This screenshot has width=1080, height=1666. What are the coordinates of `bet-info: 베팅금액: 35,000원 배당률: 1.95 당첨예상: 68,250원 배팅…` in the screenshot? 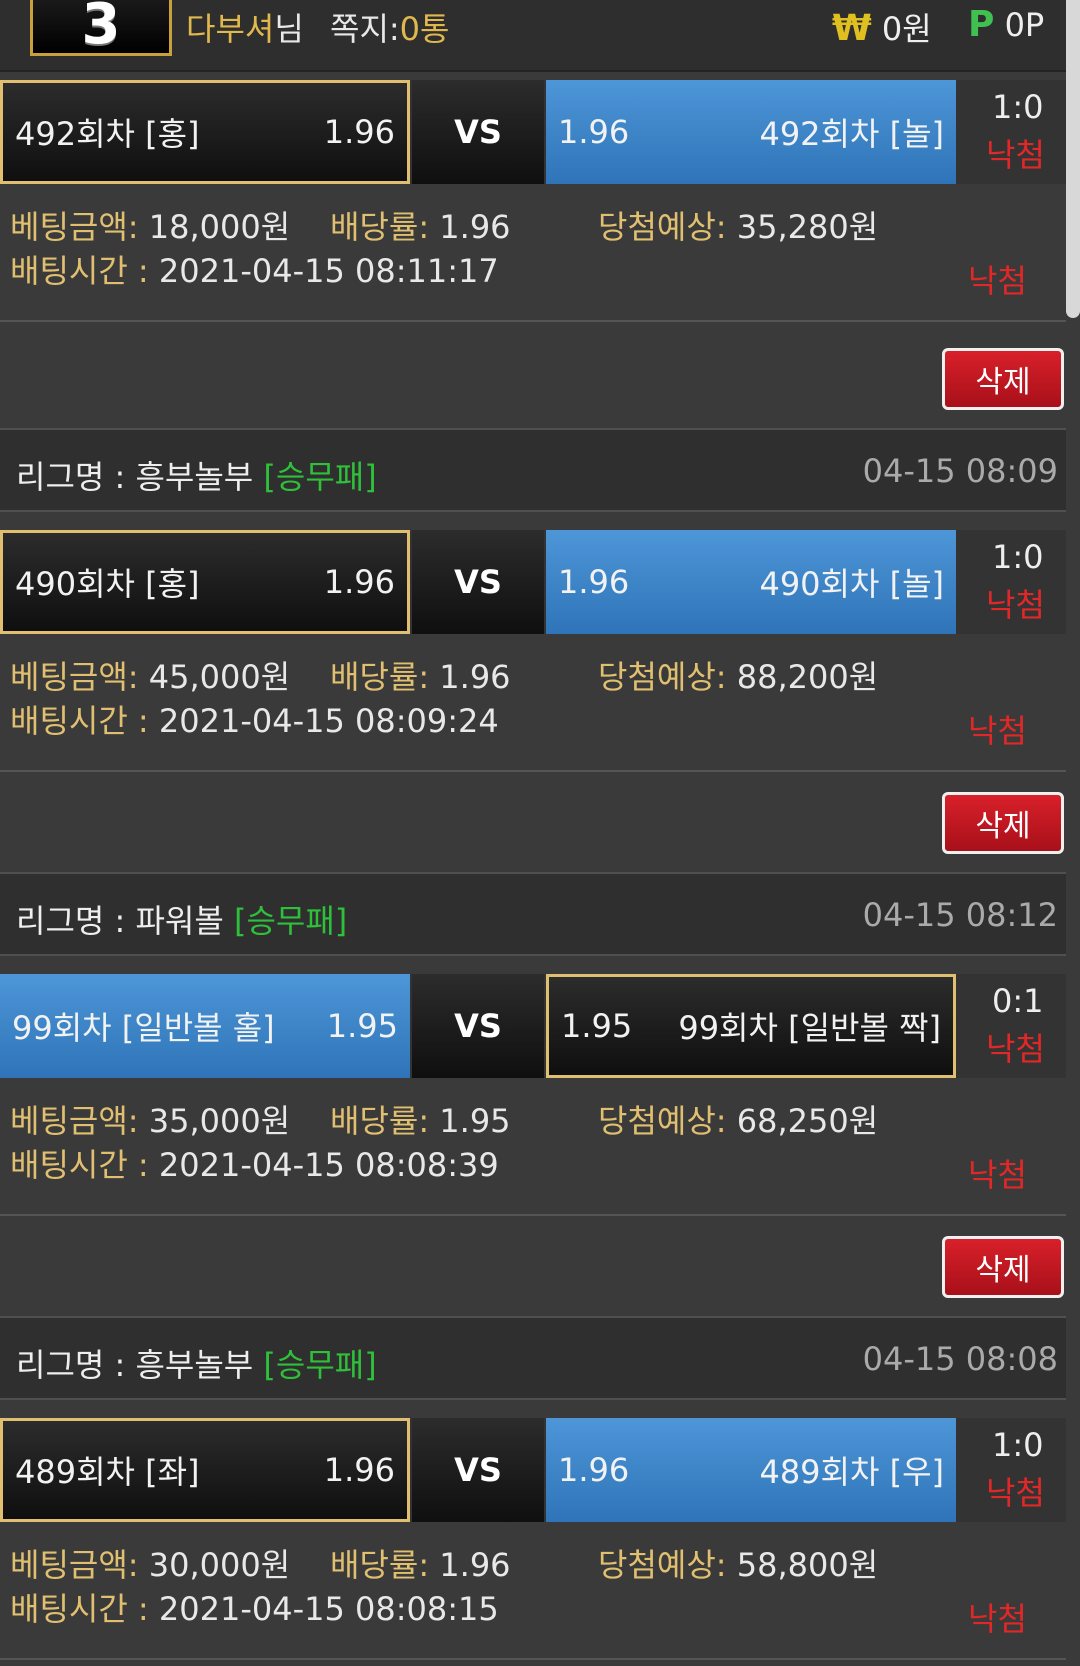 It's located at (533, 1147).